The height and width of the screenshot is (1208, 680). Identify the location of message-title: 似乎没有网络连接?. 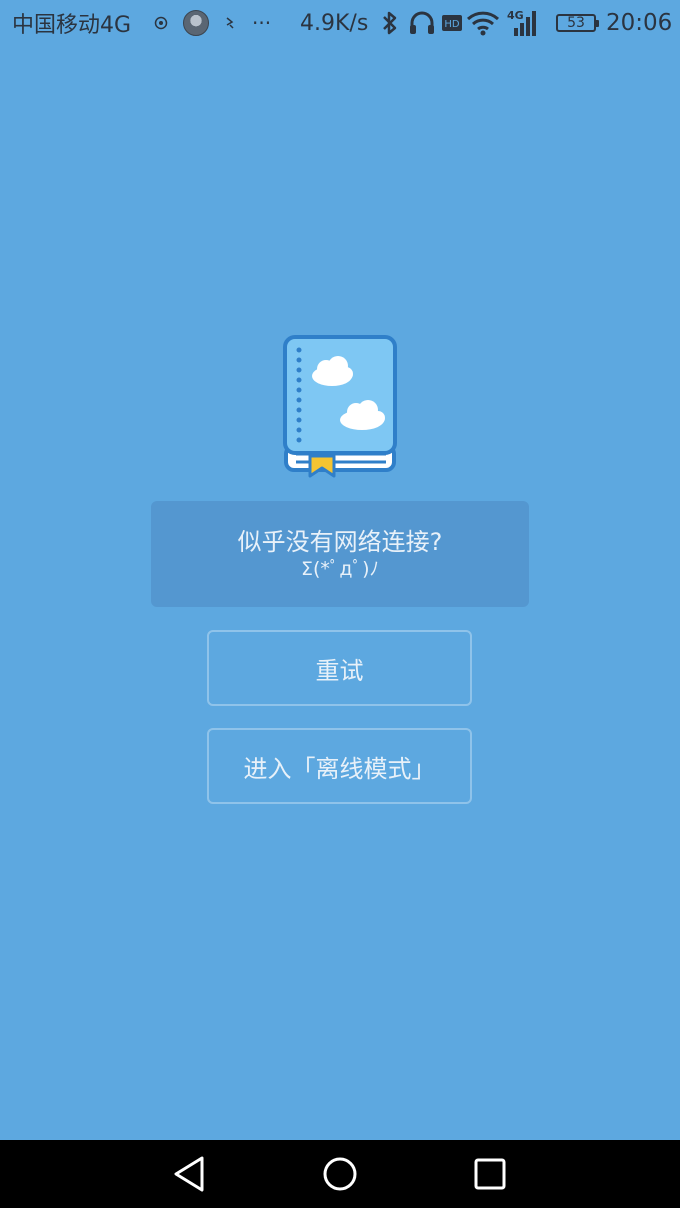
(340, 542).